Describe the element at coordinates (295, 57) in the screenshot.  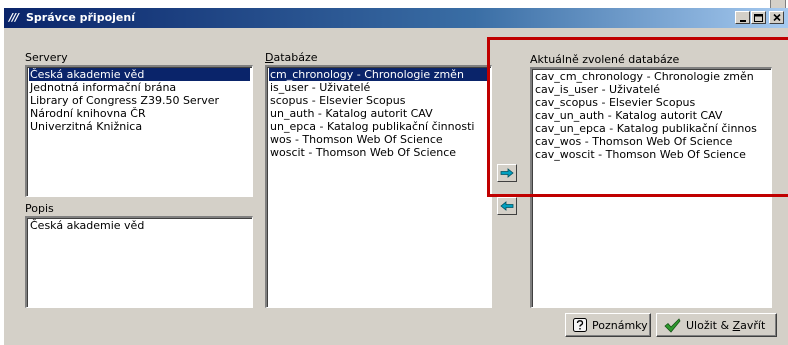
I see `databases-label-rest: atabáze` at that location.